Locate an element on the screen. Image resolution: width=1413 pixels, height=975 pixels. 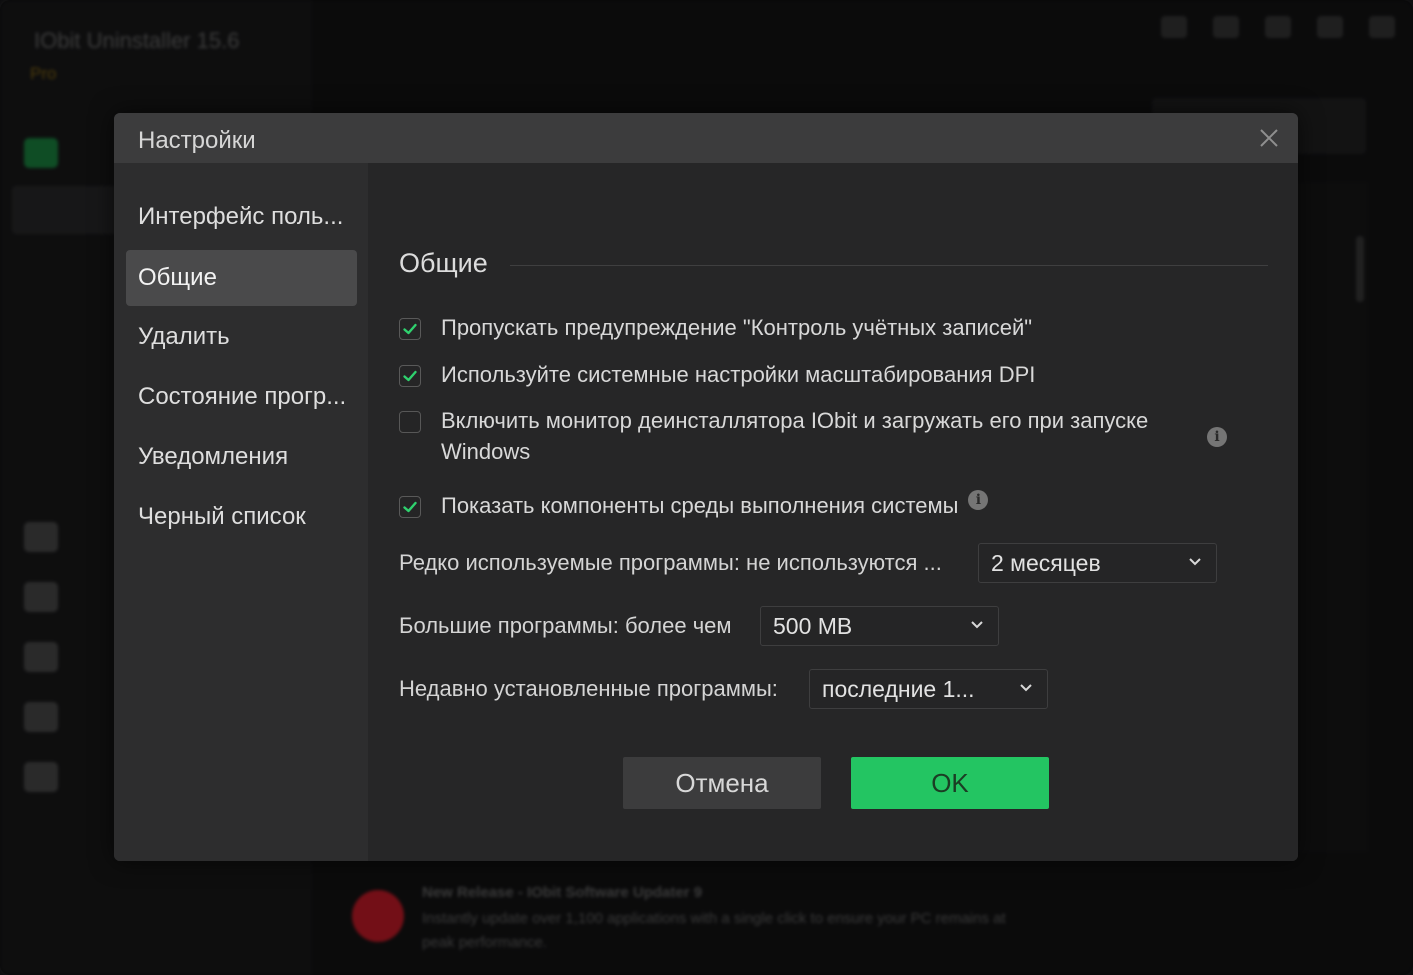
checkbox-skip-uac is located at coordinates (410, 329).